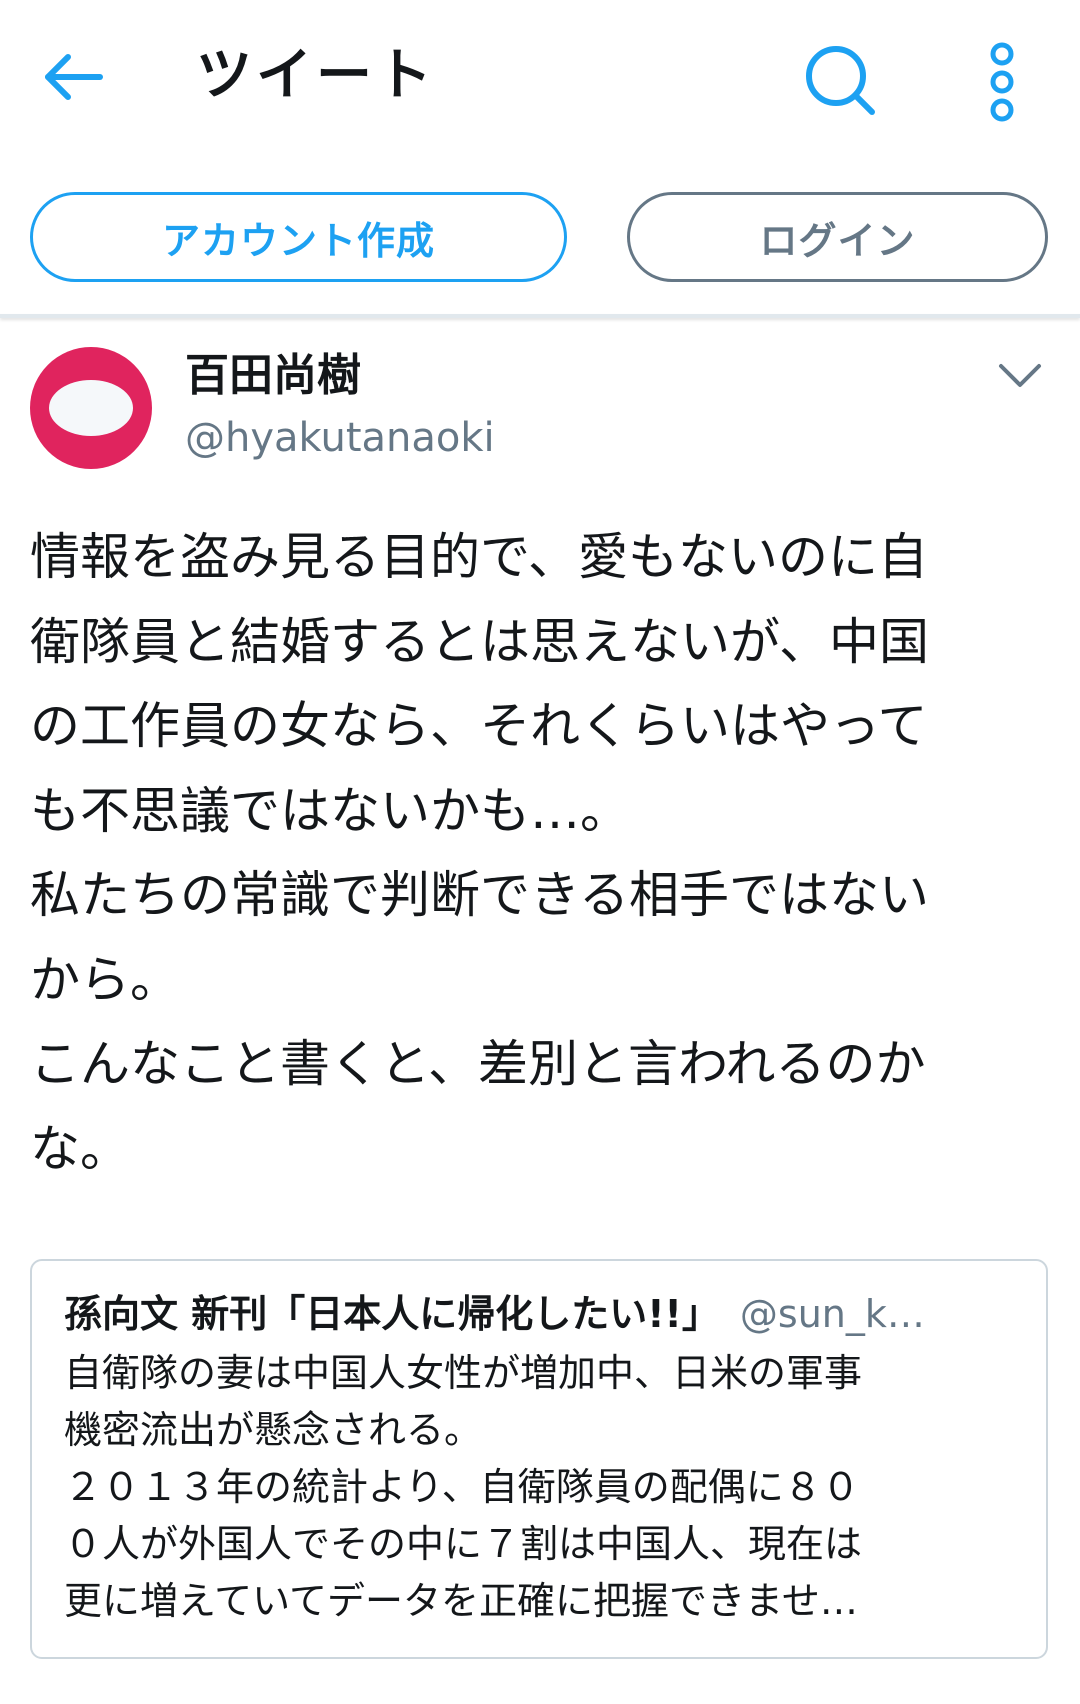 The width and height of the screenshot is (1080, 1704). I want to click on avatar-shape, so click(91, 408).